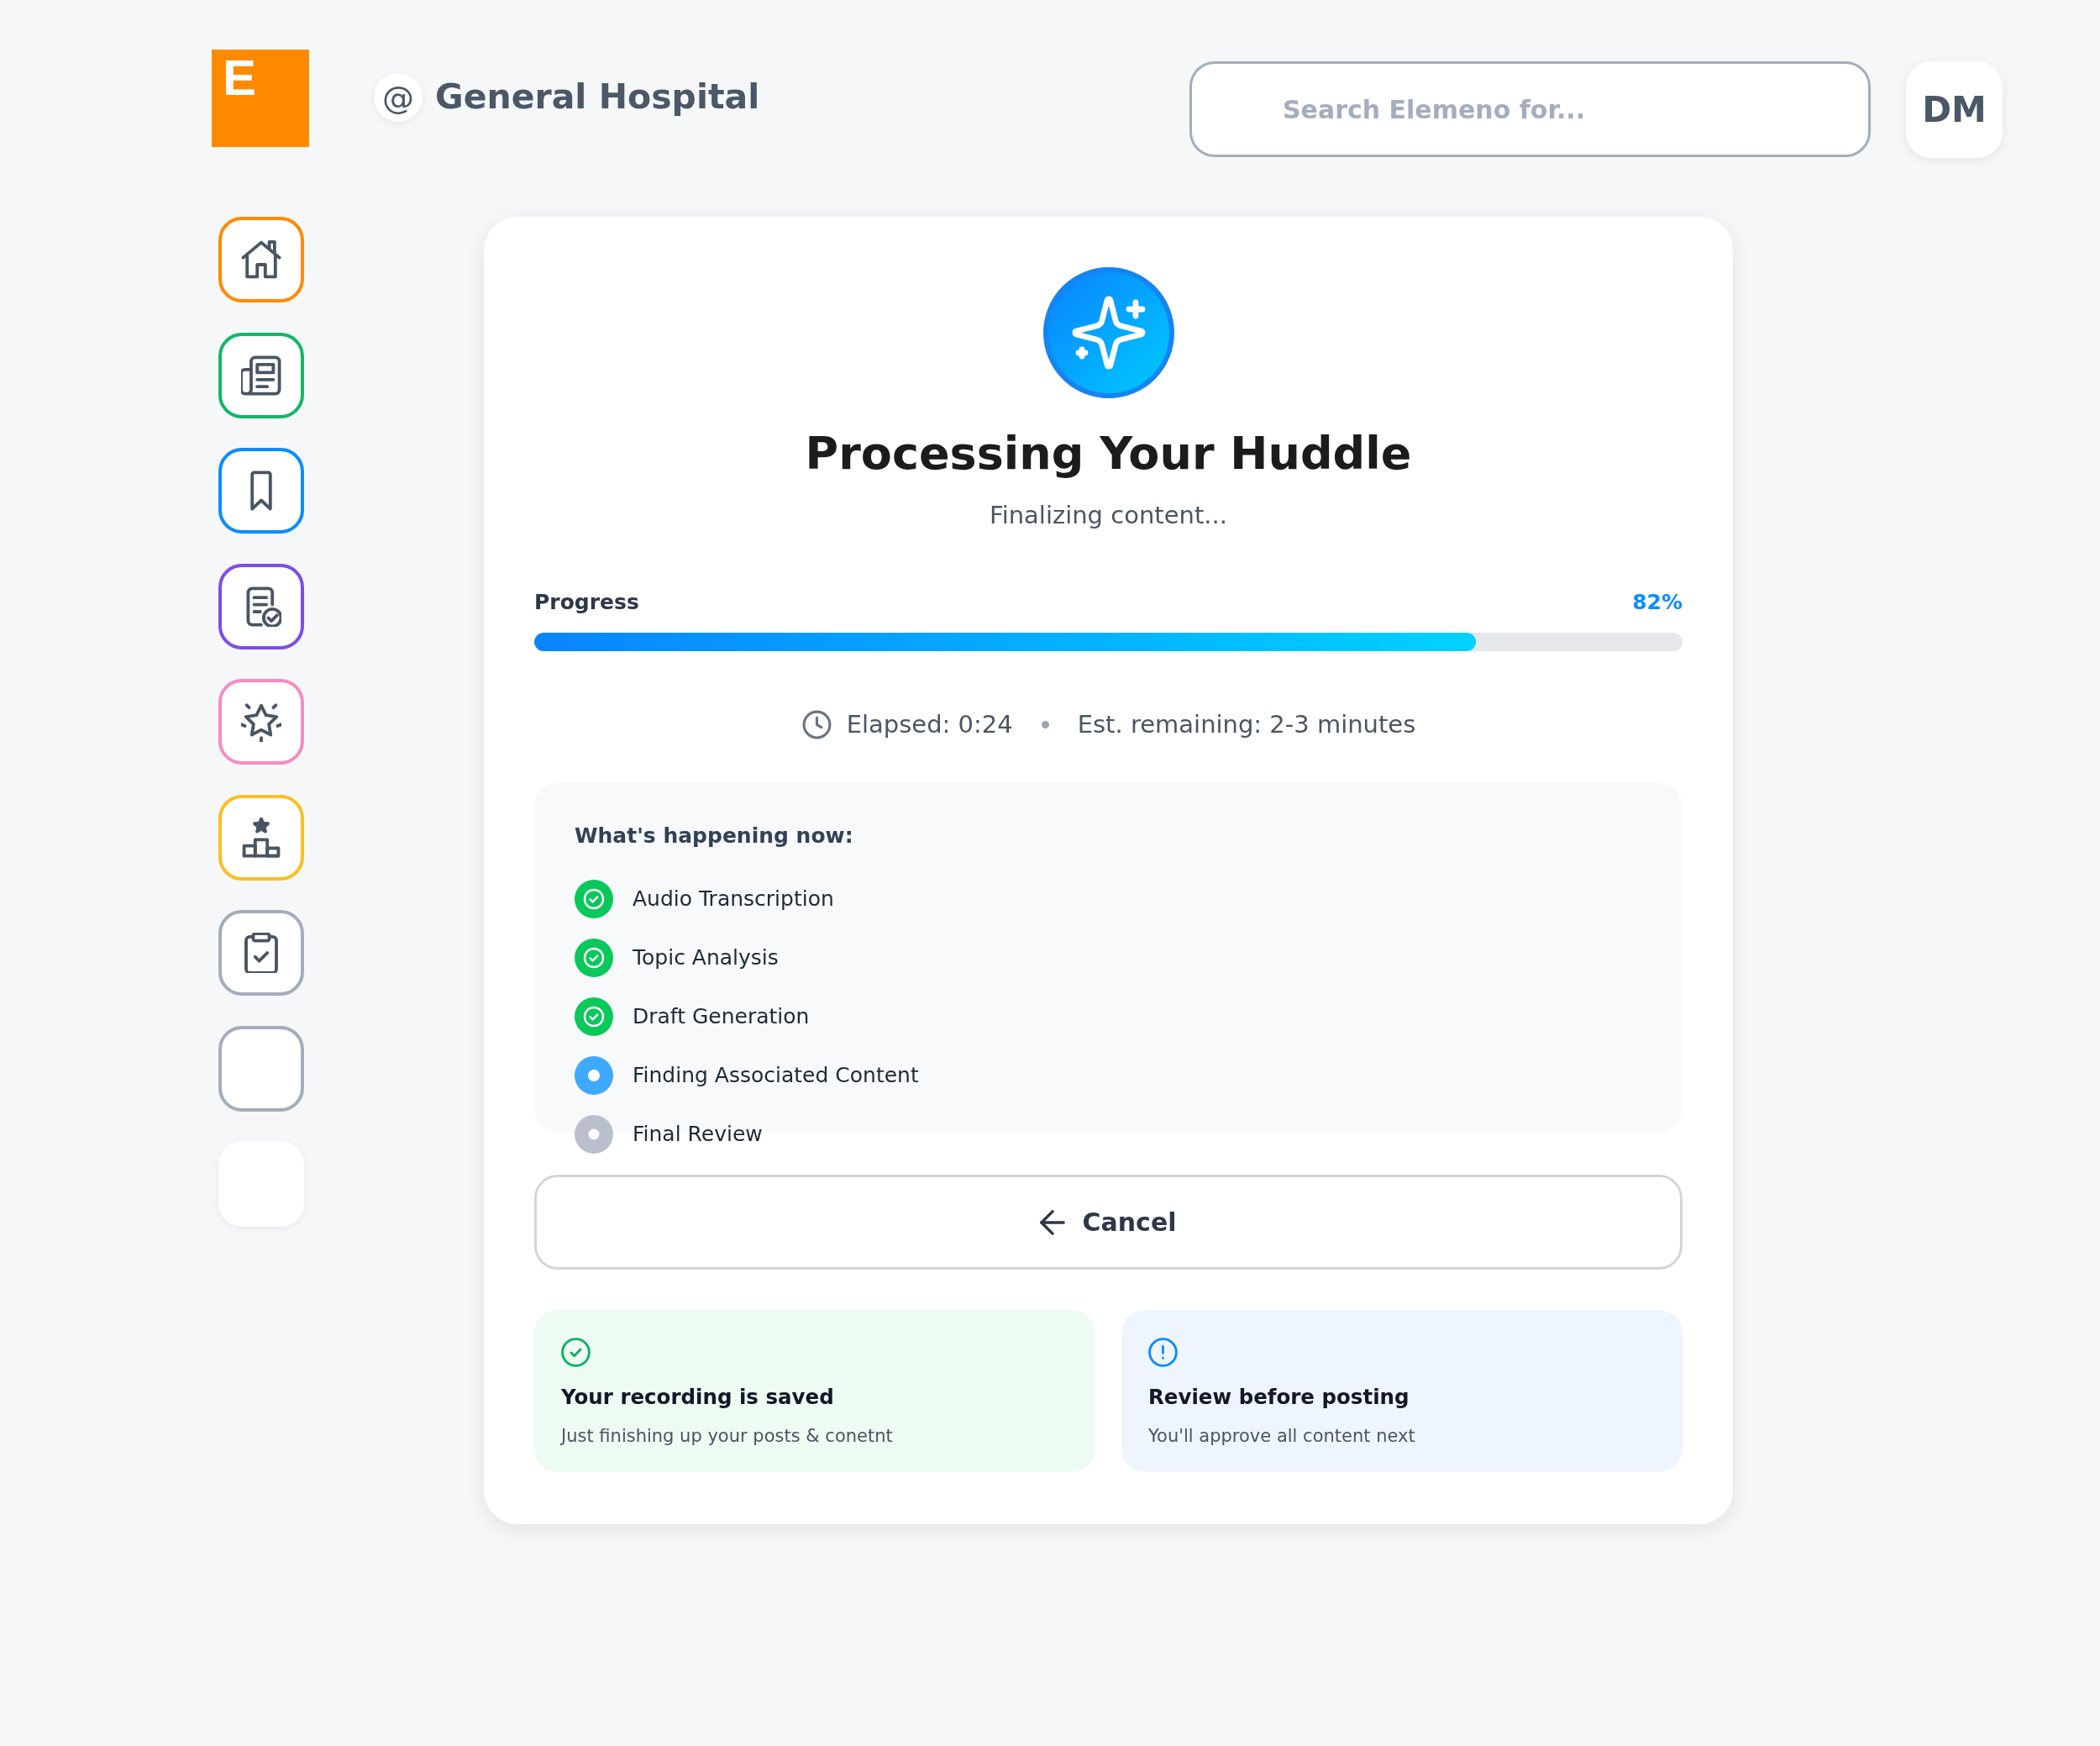 Image resolution: width=2100 pixels, height=1746 pixels. I want to click on user-avatar: DM, so click(1954, 109).